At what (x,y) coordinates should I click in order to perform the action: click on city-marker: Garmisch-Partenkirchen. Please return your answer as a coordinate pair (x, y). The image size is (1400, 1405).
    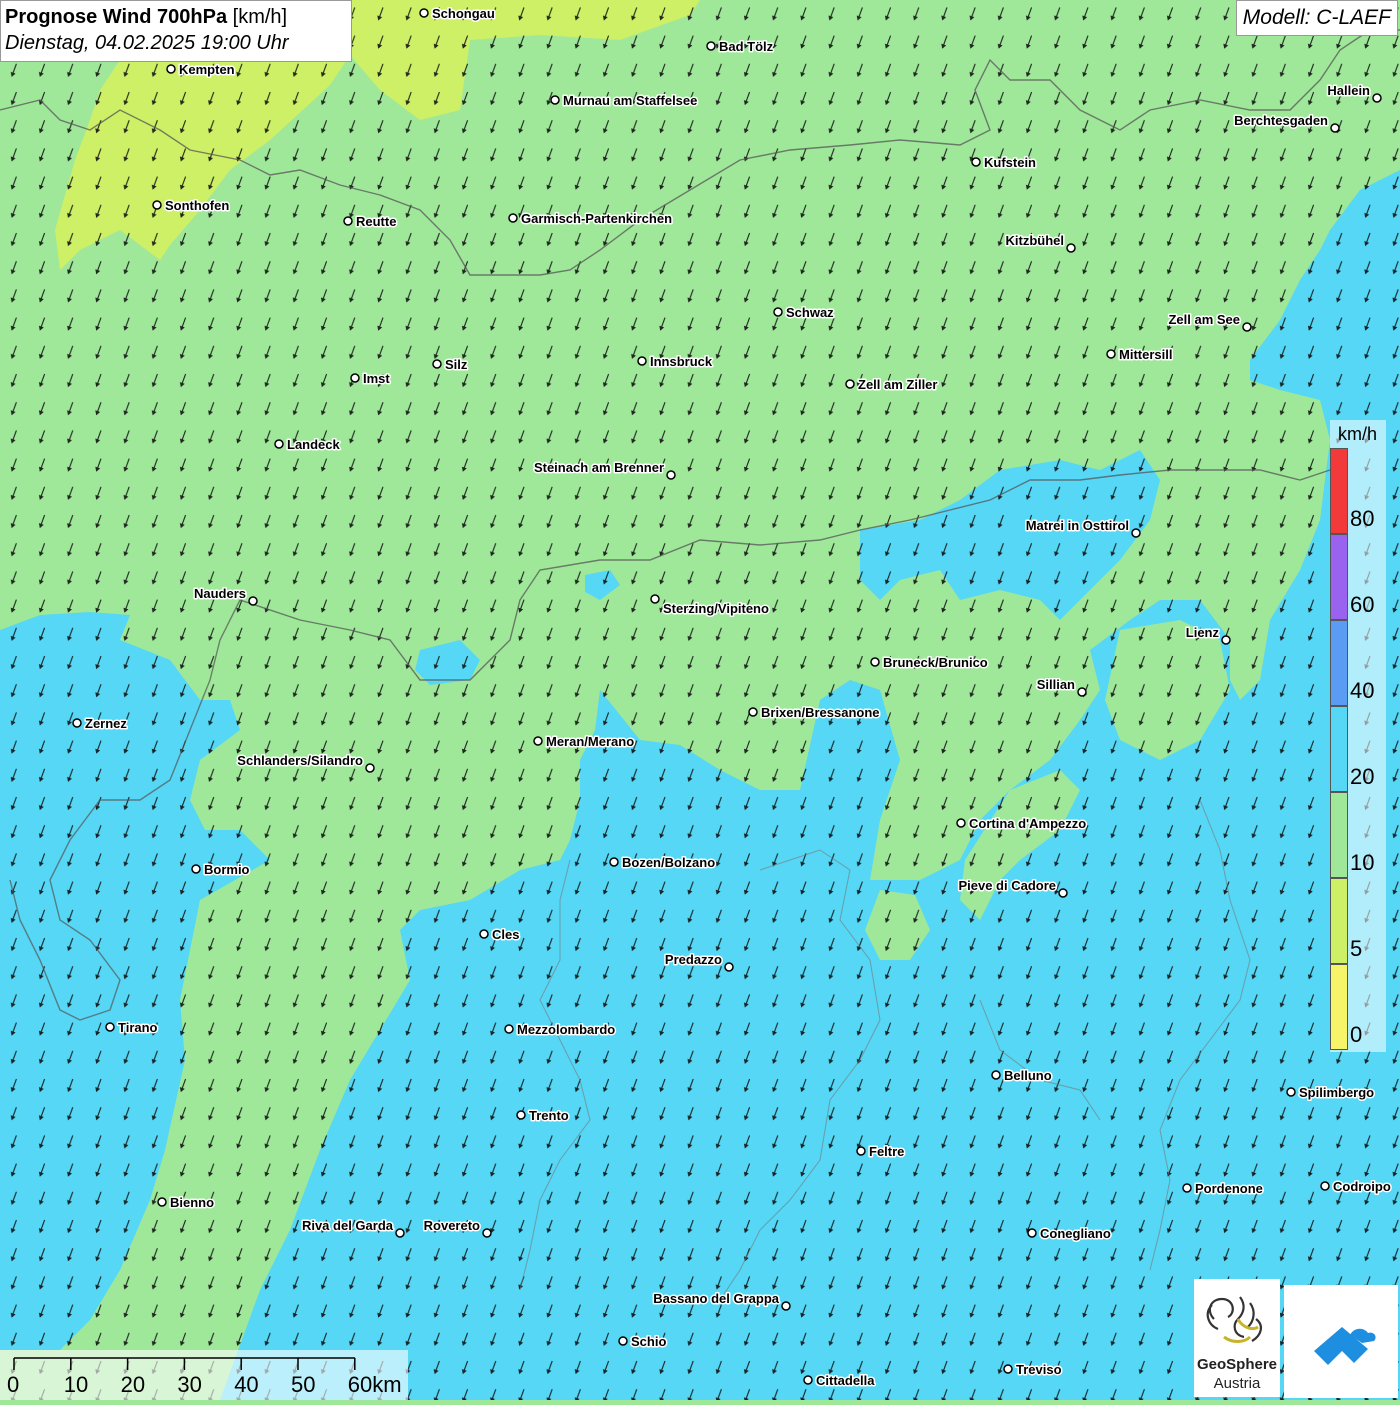
    Looking at the image, I should click on (591, 219).